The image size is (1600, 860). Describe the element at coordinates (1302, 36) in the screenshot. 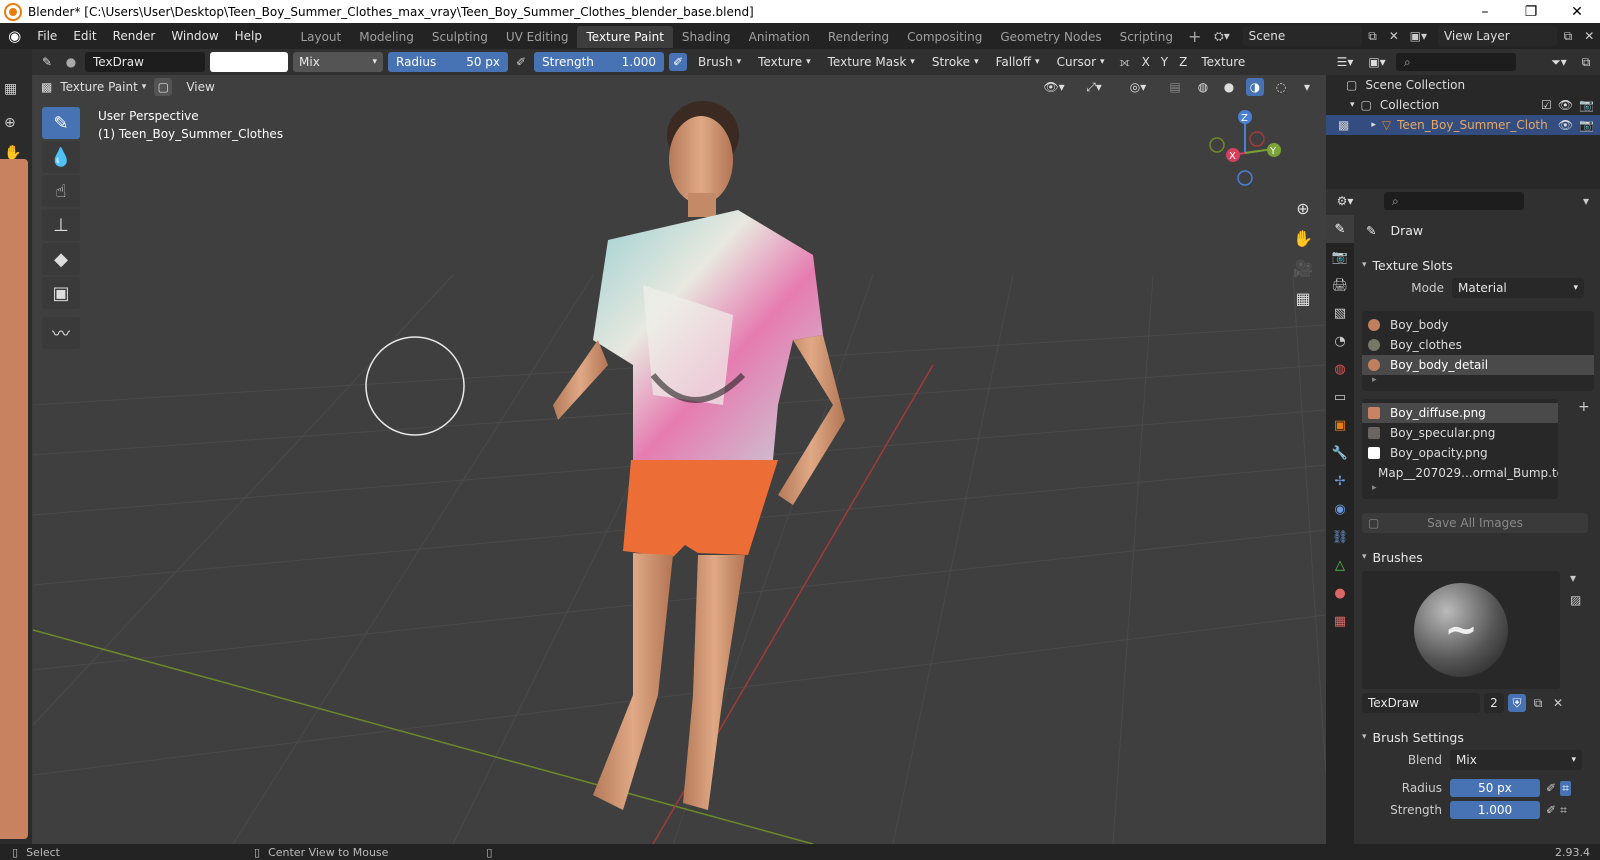

I see `scene-field: Scene` at that location.